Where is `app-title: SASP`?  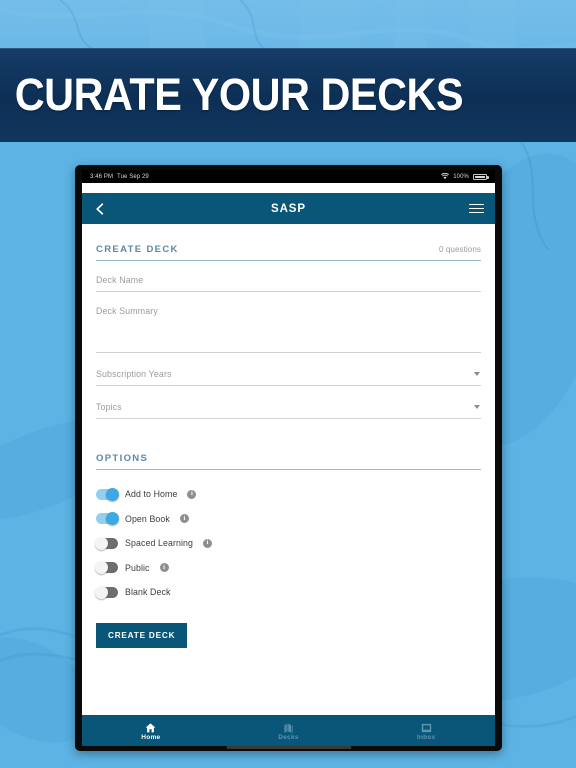
app-title: SASP is located at coordinates (288, 208).